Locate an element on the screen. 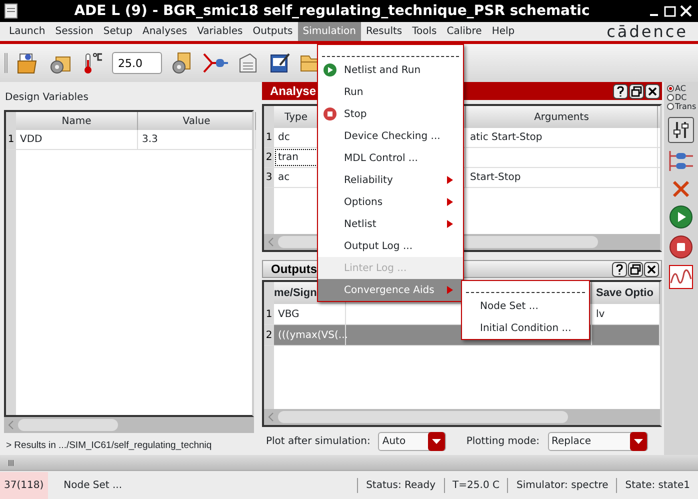 The image size is (698, 499). radio-button: DC is located at coordinates (681, 97).